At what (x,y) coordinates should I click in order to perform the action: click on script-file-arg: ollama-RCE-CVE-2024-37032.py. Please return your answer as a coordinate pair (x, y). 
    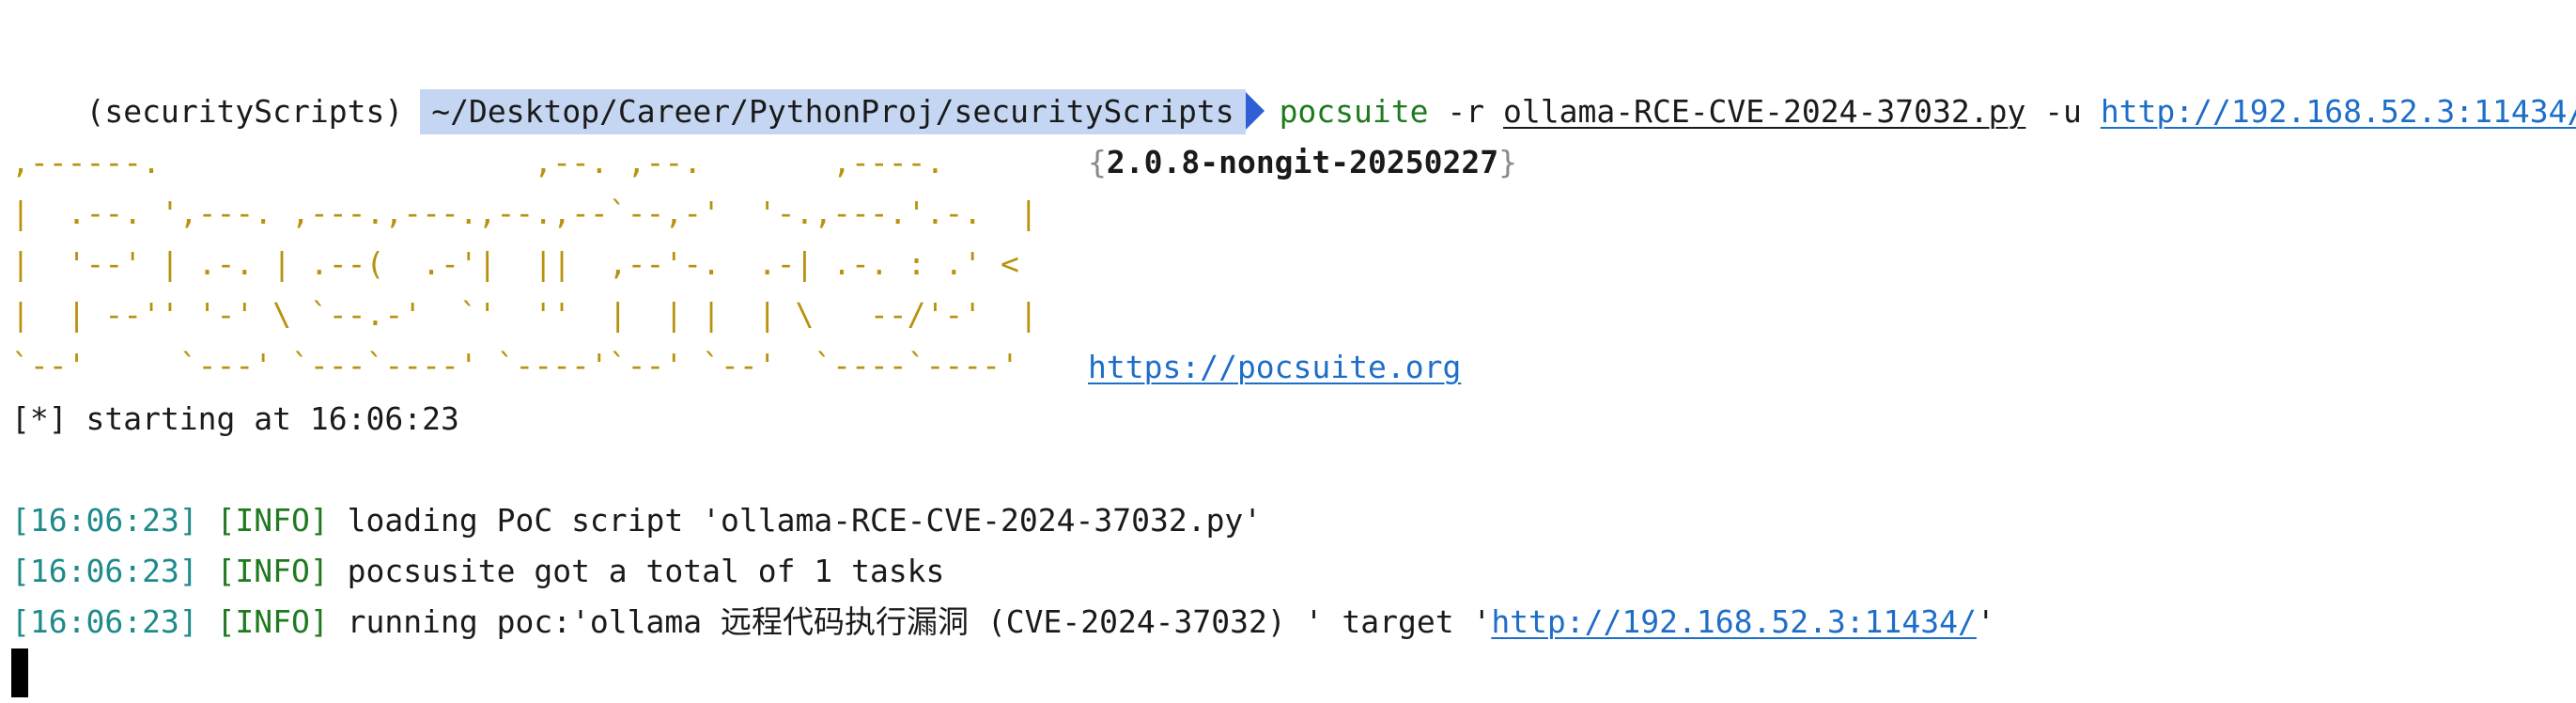
    Looking at the image, I should click on (1764, 111).